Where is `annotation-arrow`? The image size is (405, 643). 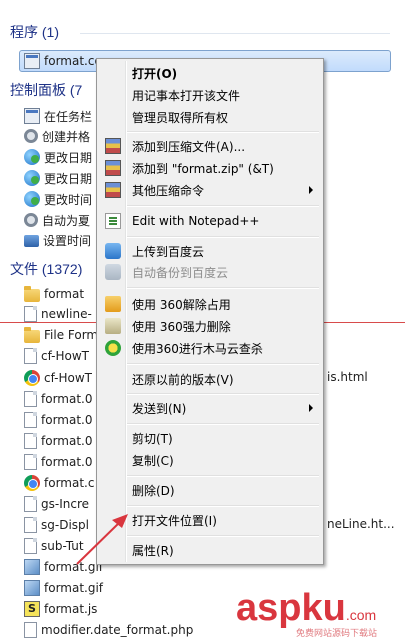 annotation-arrow is located at coordinates (102, 539).